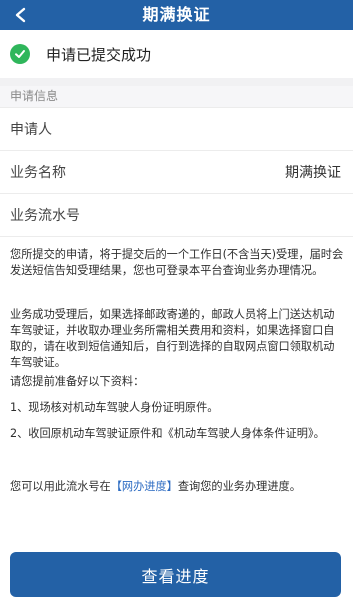 This screenshot has height=605, width=353. What do you see at coordinates (20, 54) in the screenshot?
I see `check-circle-icon` at bounding box center [20, 54].